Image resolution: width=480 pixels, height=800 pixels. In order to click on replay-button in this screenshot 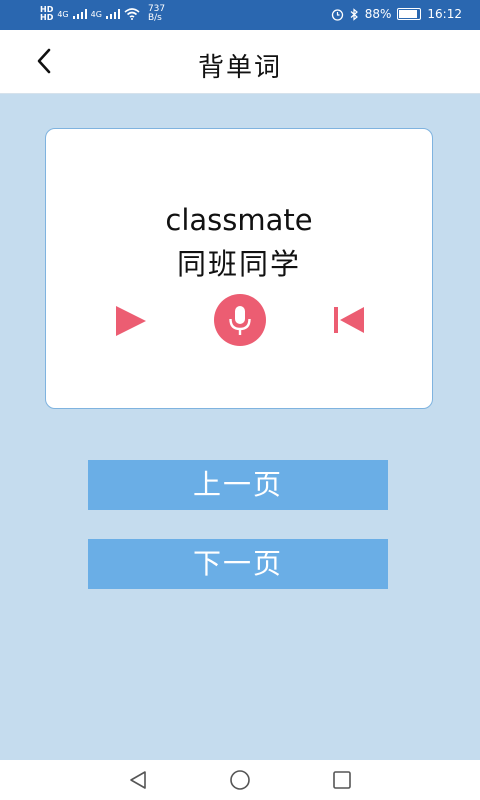, I will do `click(349, 320)`.